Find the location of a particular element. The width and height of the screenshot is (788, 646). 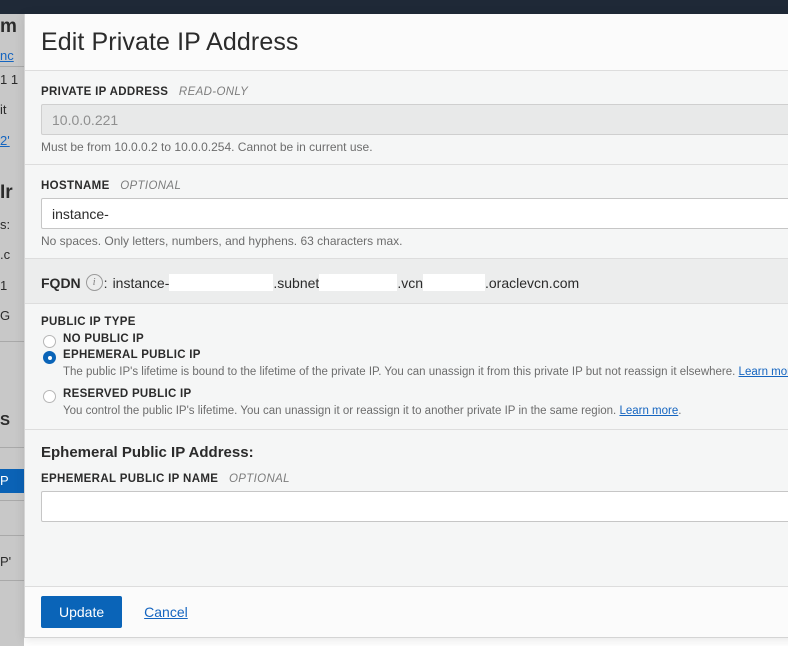

background-fragment: 2' is located at coordinates (12, 140).